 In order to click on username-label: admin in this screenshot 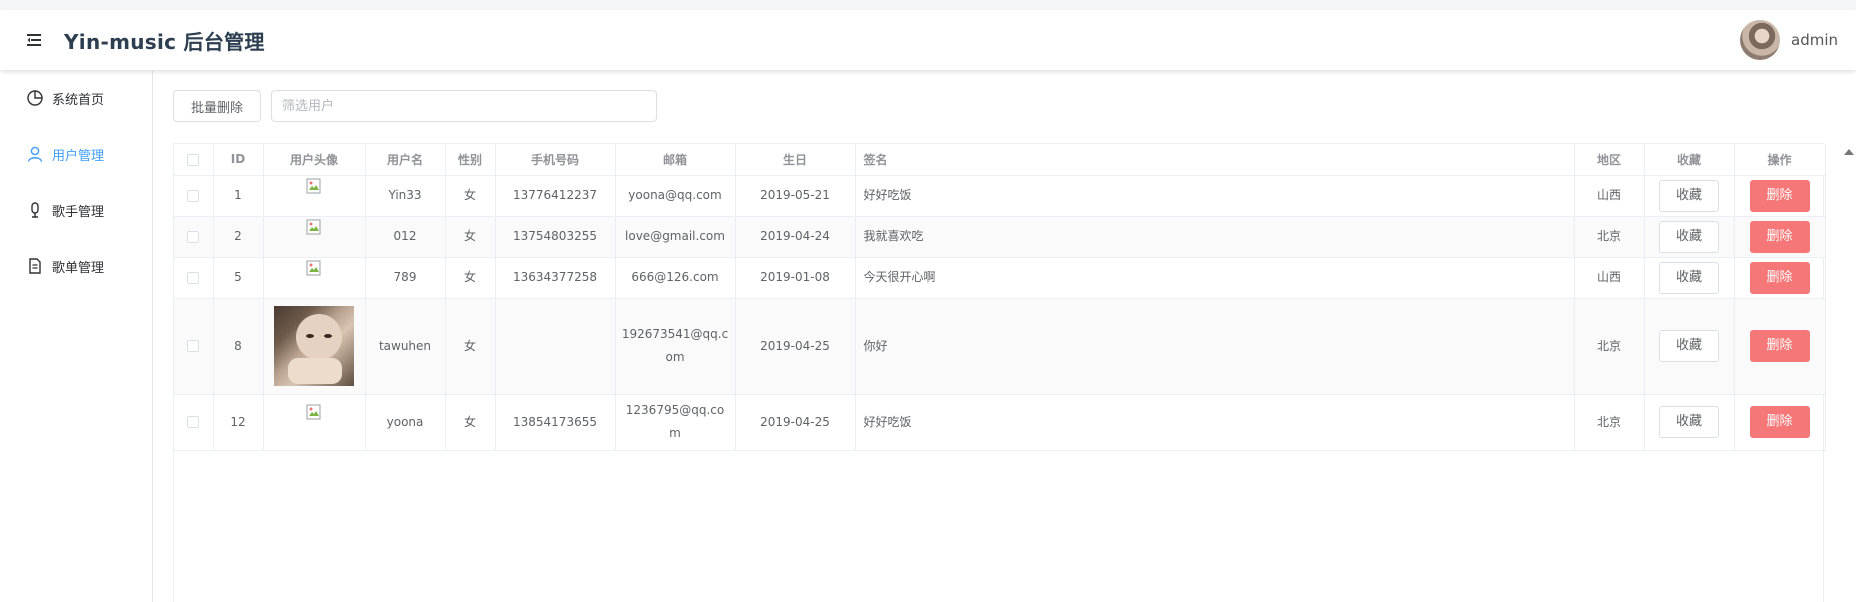, I will do `click(1814, 40)`.